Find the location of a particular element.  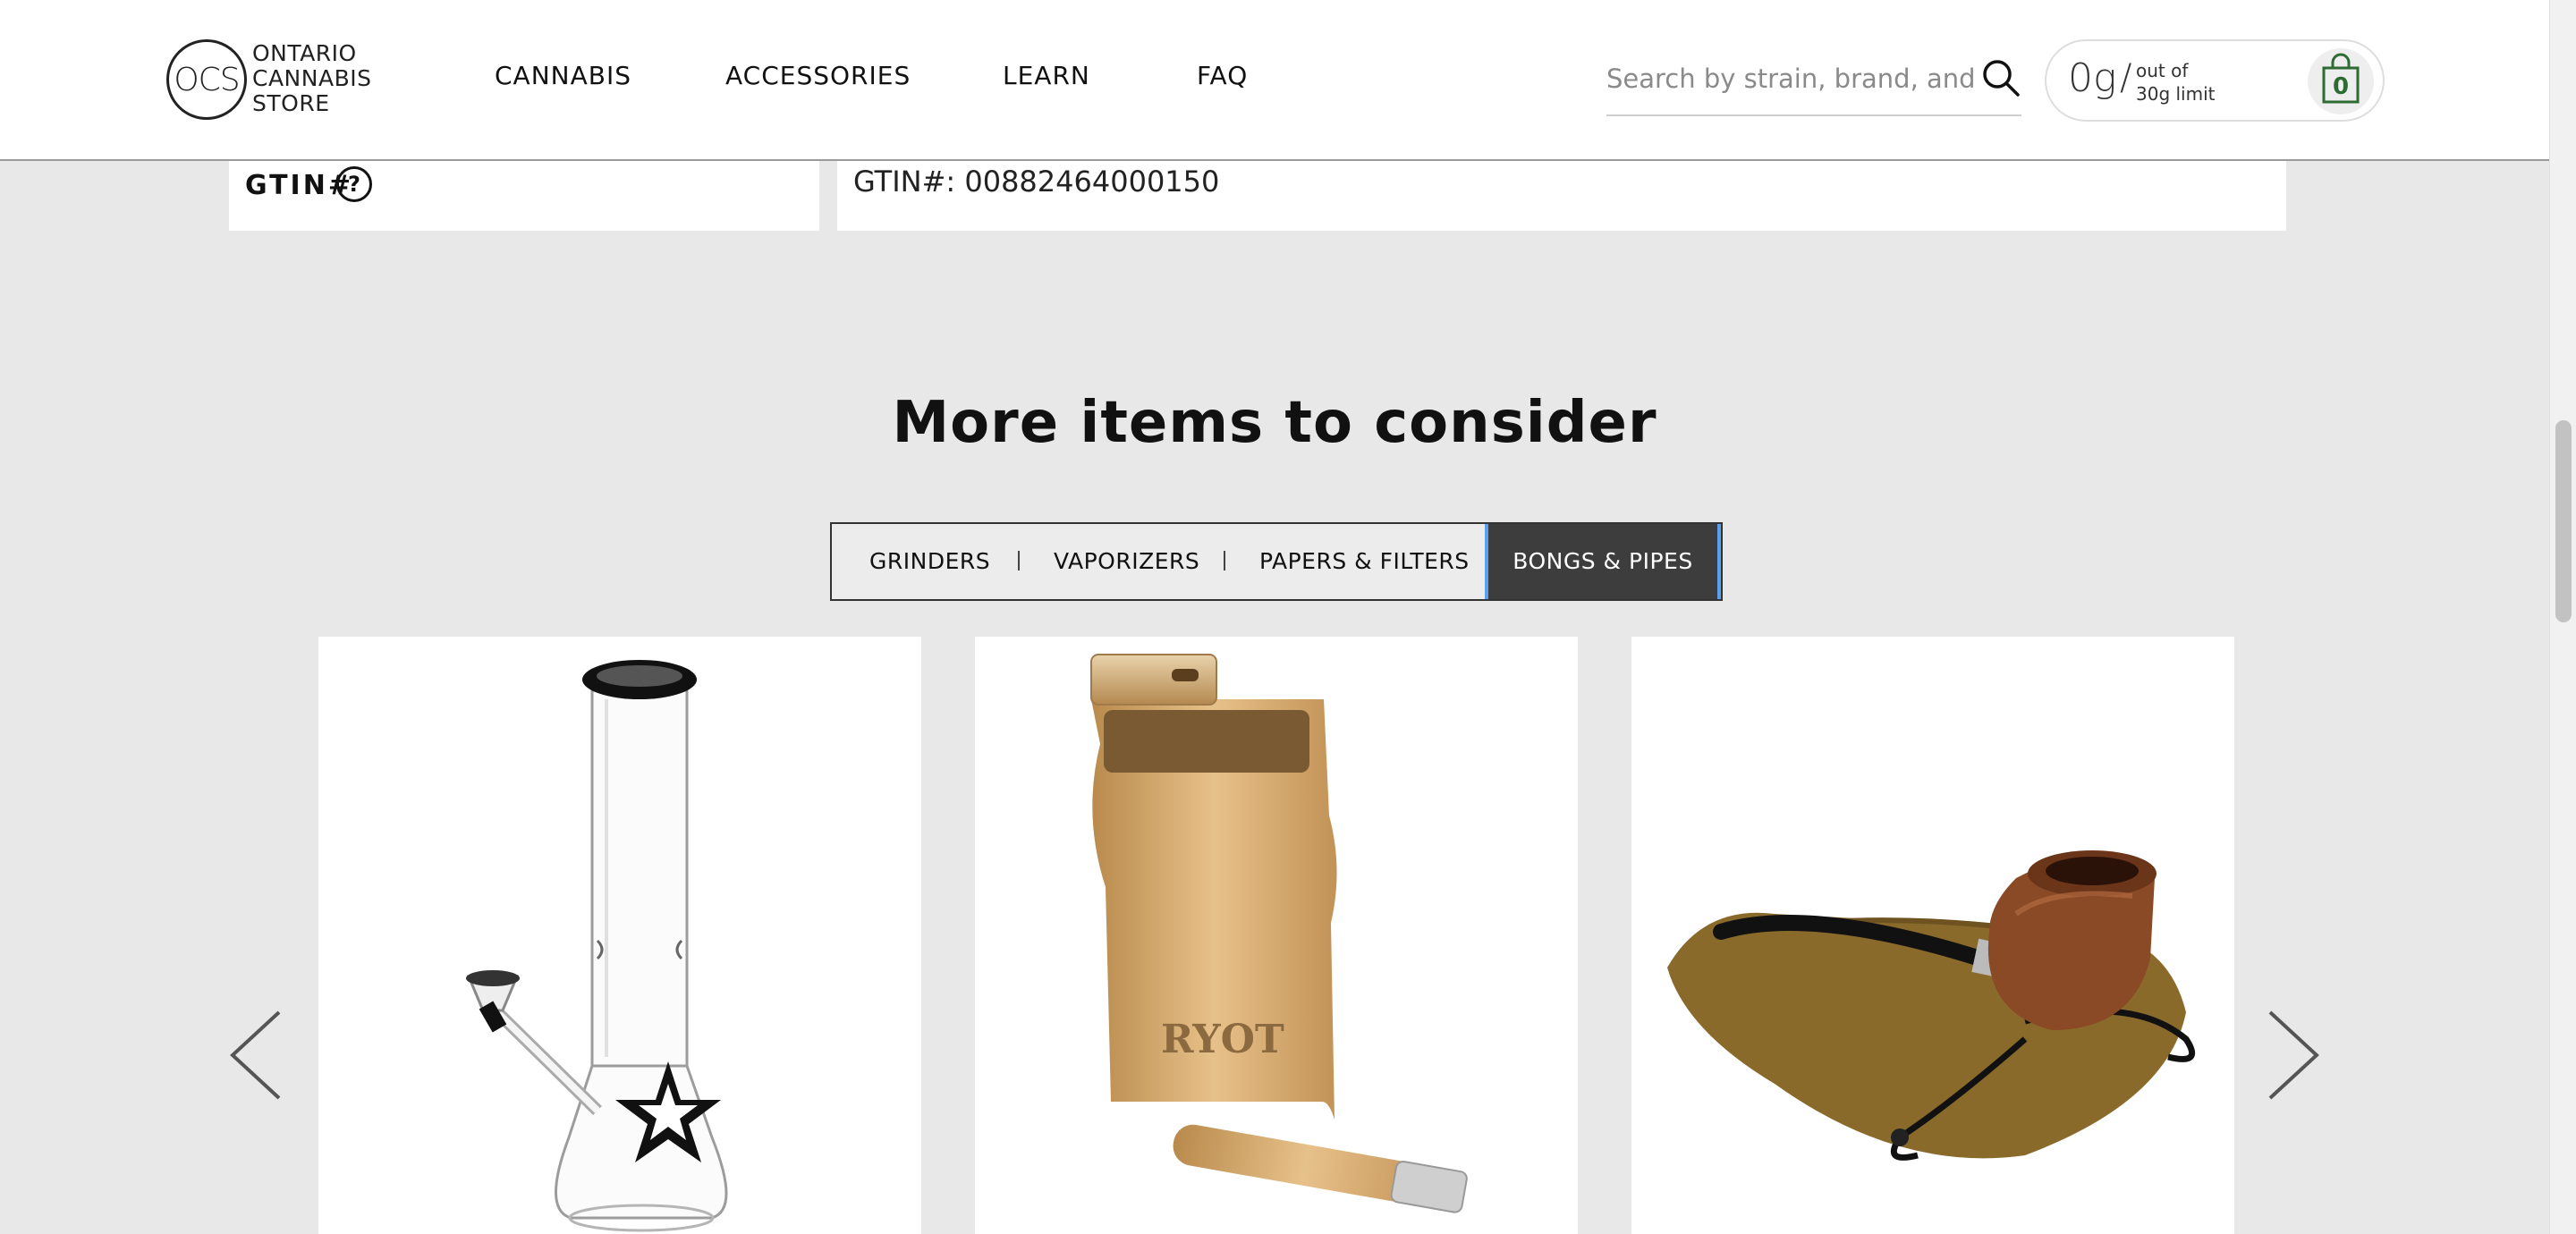

logo-line-3: STORE is located at coordinates (291, 103).